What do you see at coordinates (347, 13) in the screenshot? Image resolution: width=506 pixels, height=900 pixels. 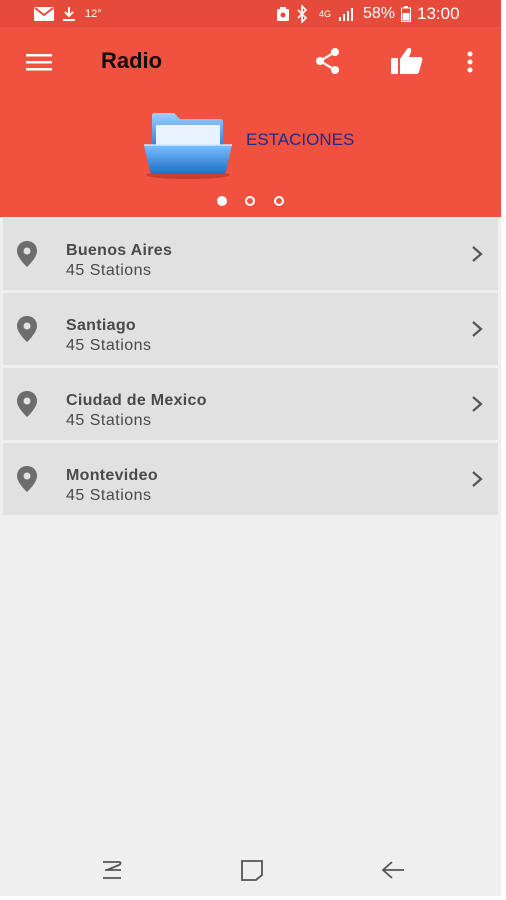 I see `signal-icon` at bounding box center [347, 13].